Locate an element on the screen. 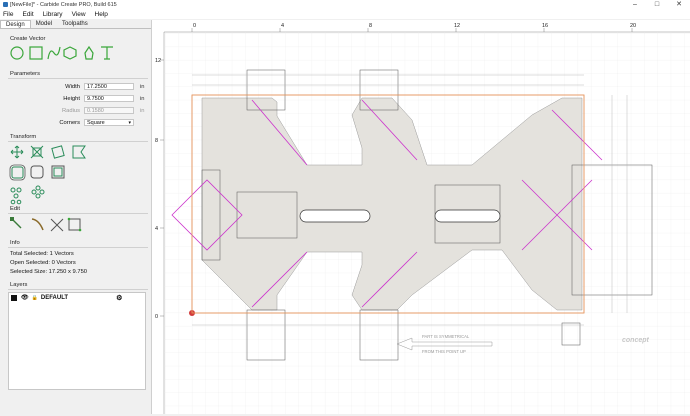 Image resolution: width=690 pixels, height=416 pixels. note-line: PART IS SYMMETRICAL is located at coordinates (446, 336).